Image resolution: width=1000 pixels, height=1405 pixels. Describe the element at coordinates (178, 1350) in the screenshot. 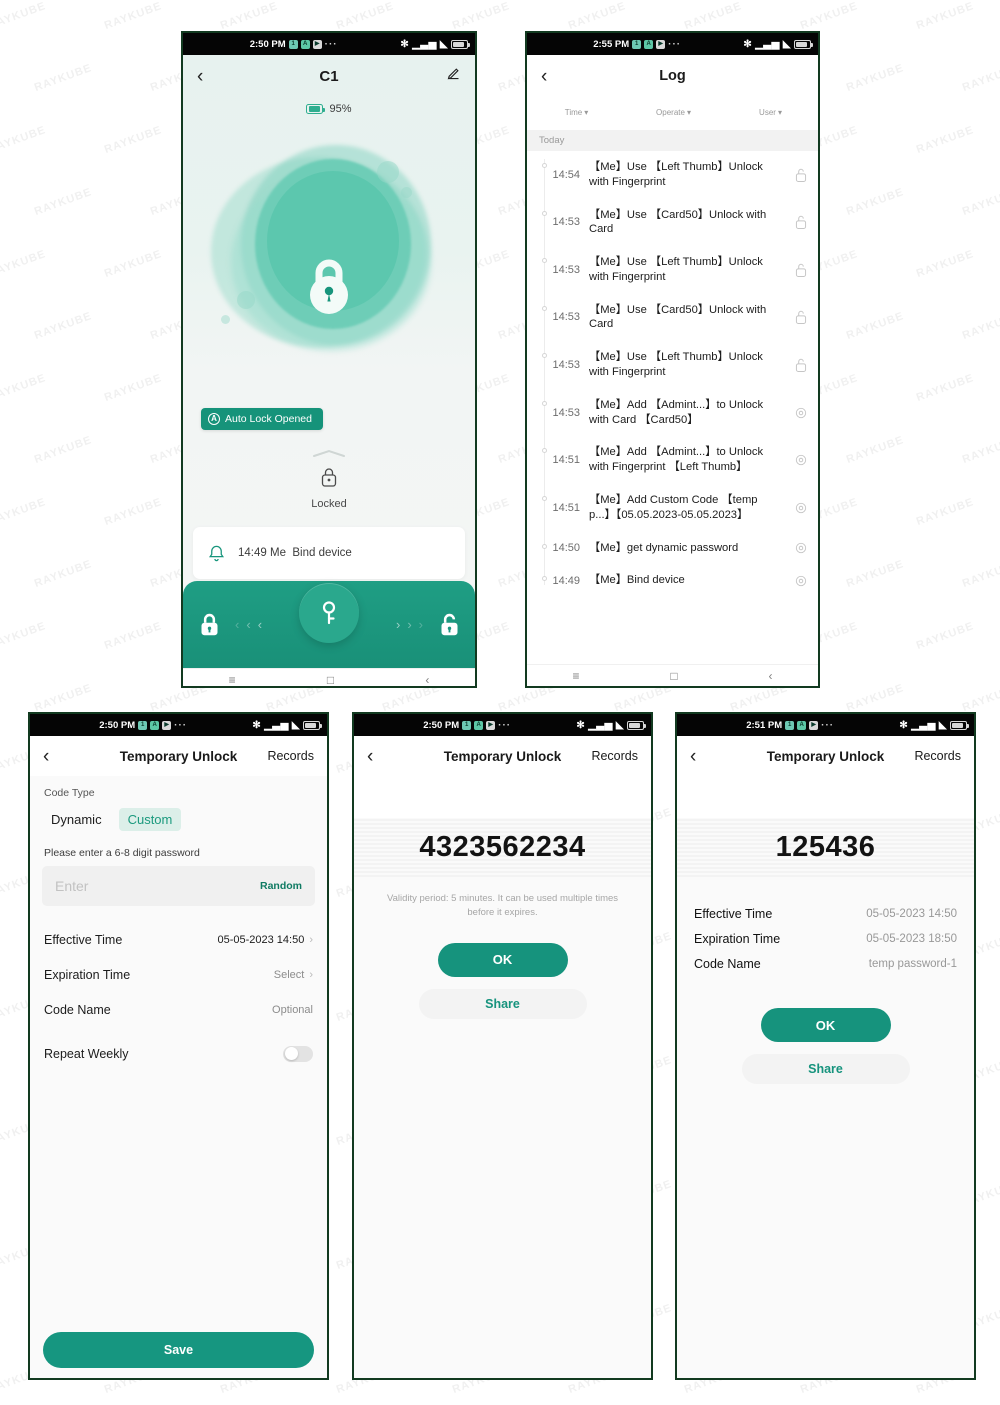

I see `save-button: Save` at that location.